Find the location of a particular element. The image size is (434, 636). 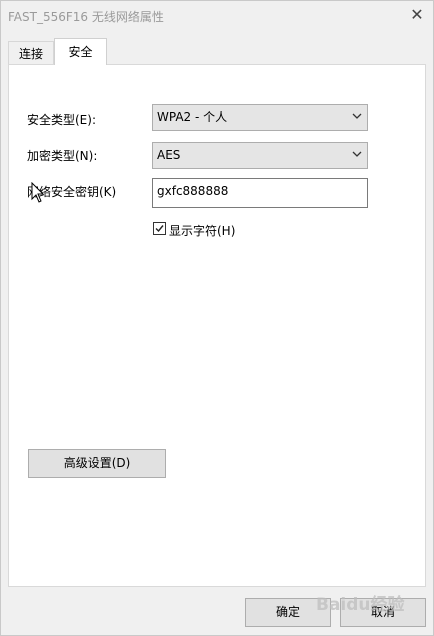

close-icon: ✕ is located at coordinates (417, 15).